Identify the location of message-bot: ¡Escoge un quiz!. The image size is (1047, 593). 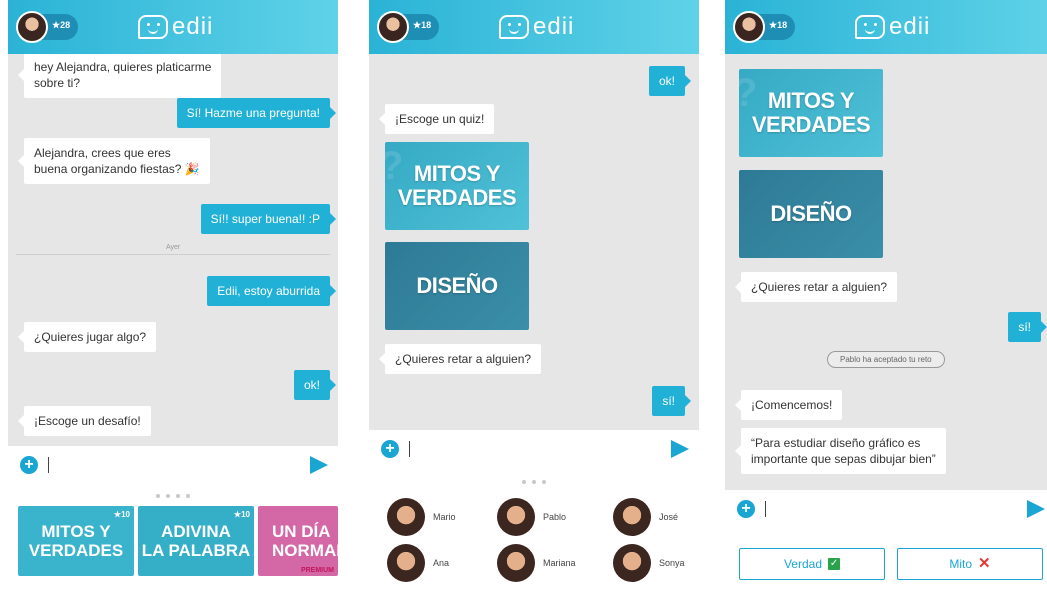
(436, 119).